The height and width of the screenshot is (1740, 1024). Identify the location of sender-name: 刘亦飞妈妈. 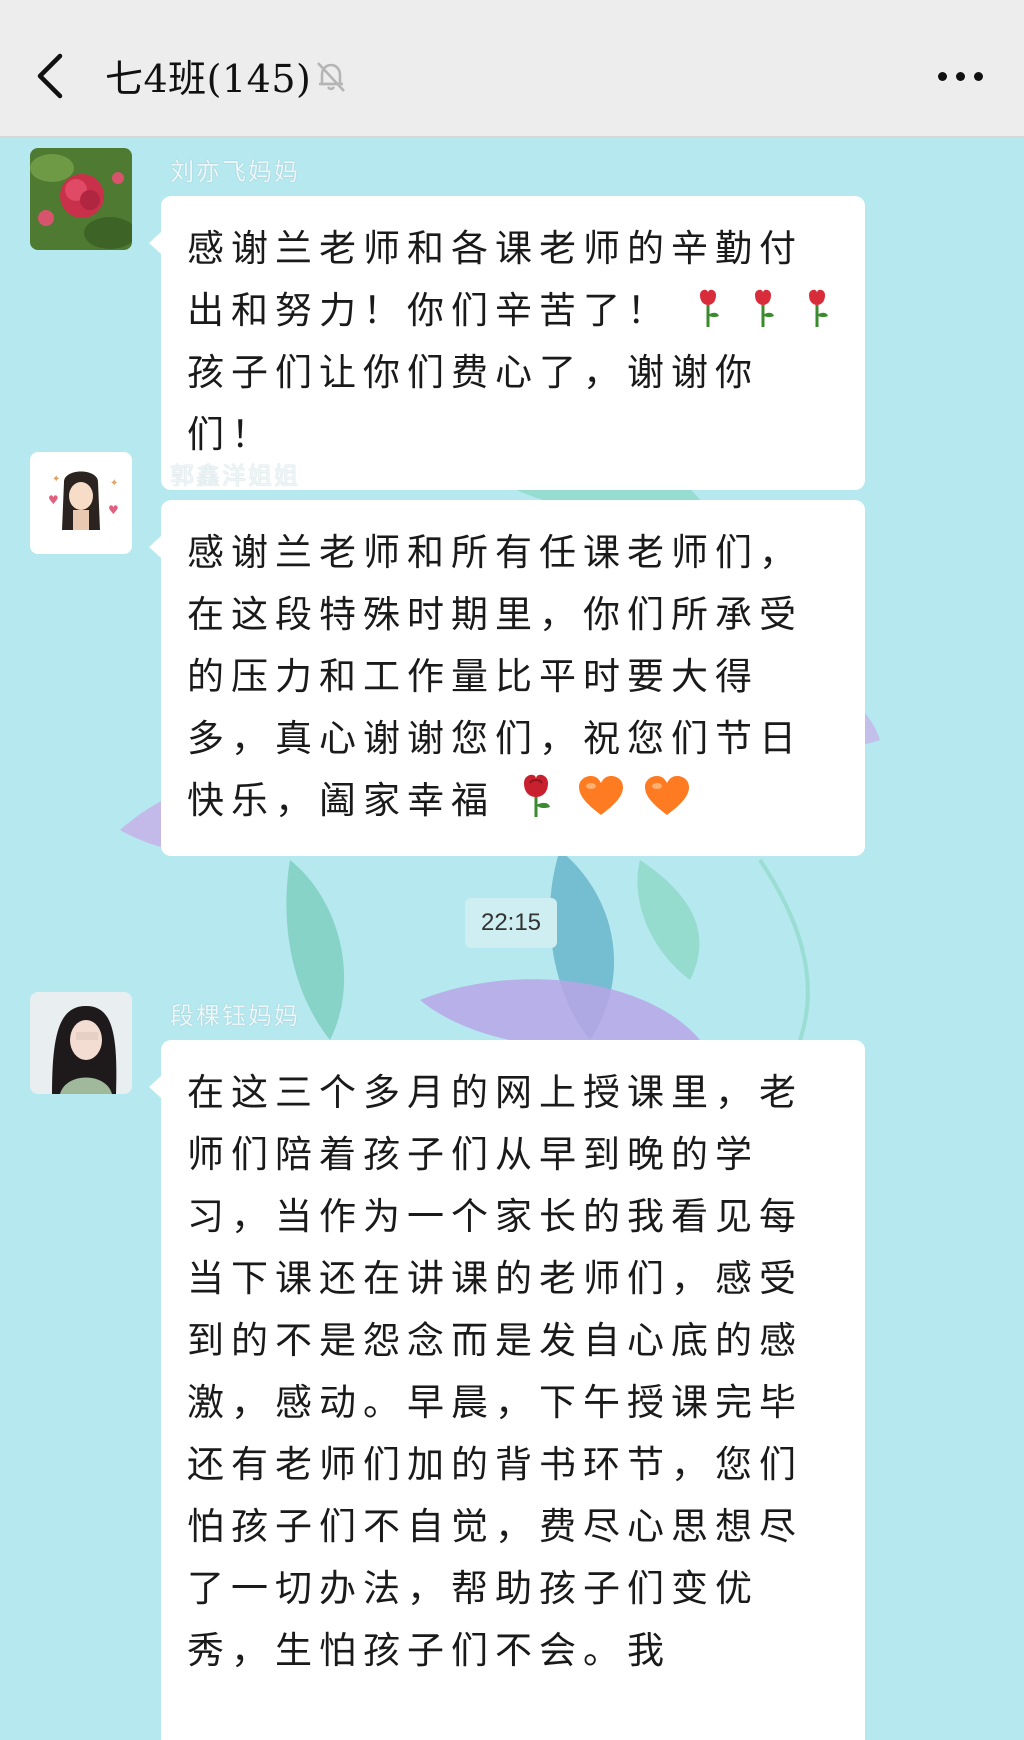
(235, 172).